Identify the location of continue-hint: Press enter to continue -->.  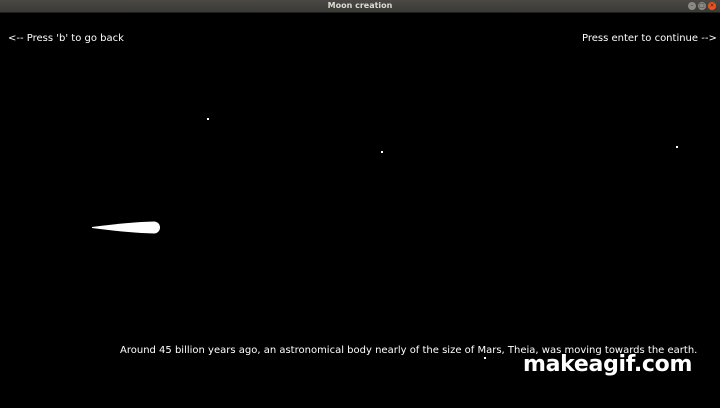
(649, 38).